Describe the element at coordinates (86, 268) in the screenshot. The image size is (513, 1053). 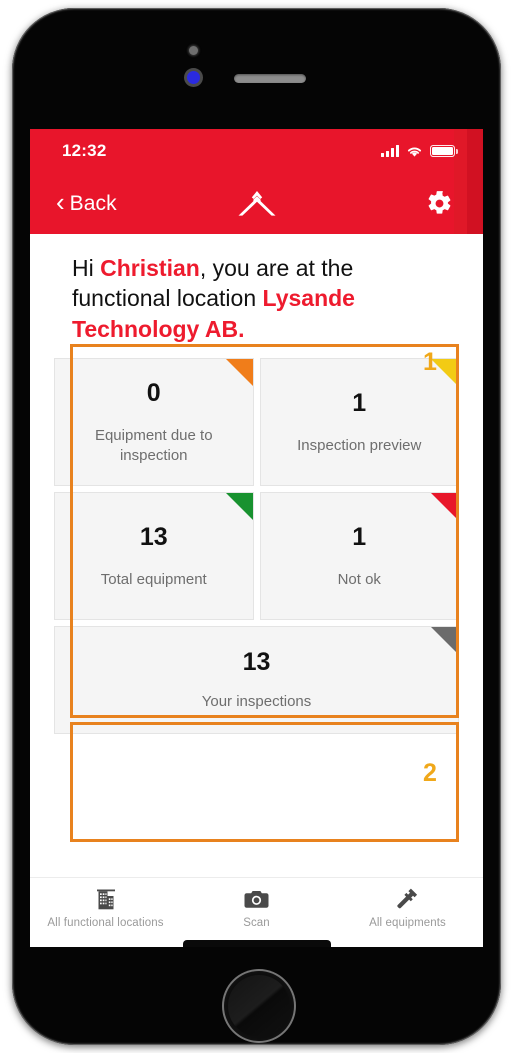
I see `greeting-part1: Hi` at that location.